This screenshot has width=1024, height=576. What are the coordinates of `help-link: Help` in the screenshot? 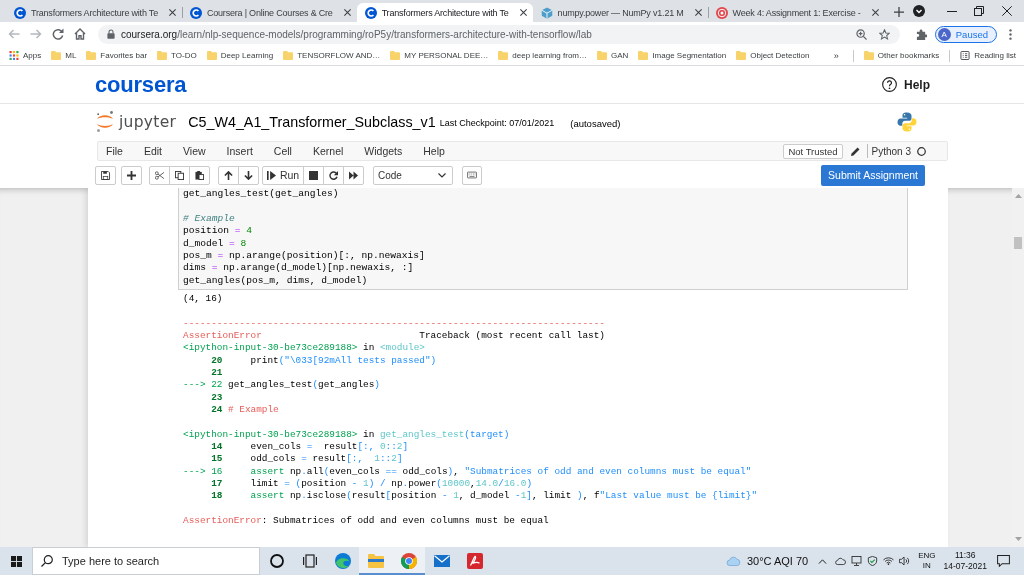 It's located at (906, 84).